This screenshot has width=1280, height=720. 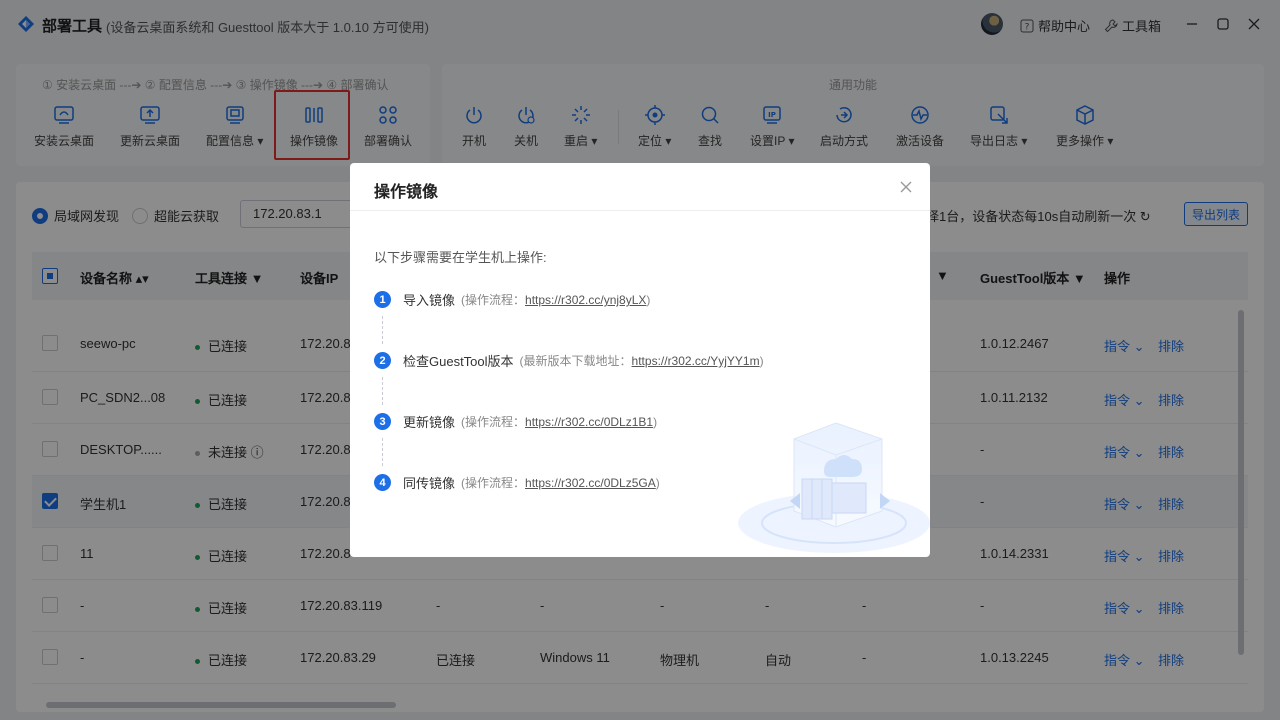 I want to click on close-icon, so click(x=906, y=187).